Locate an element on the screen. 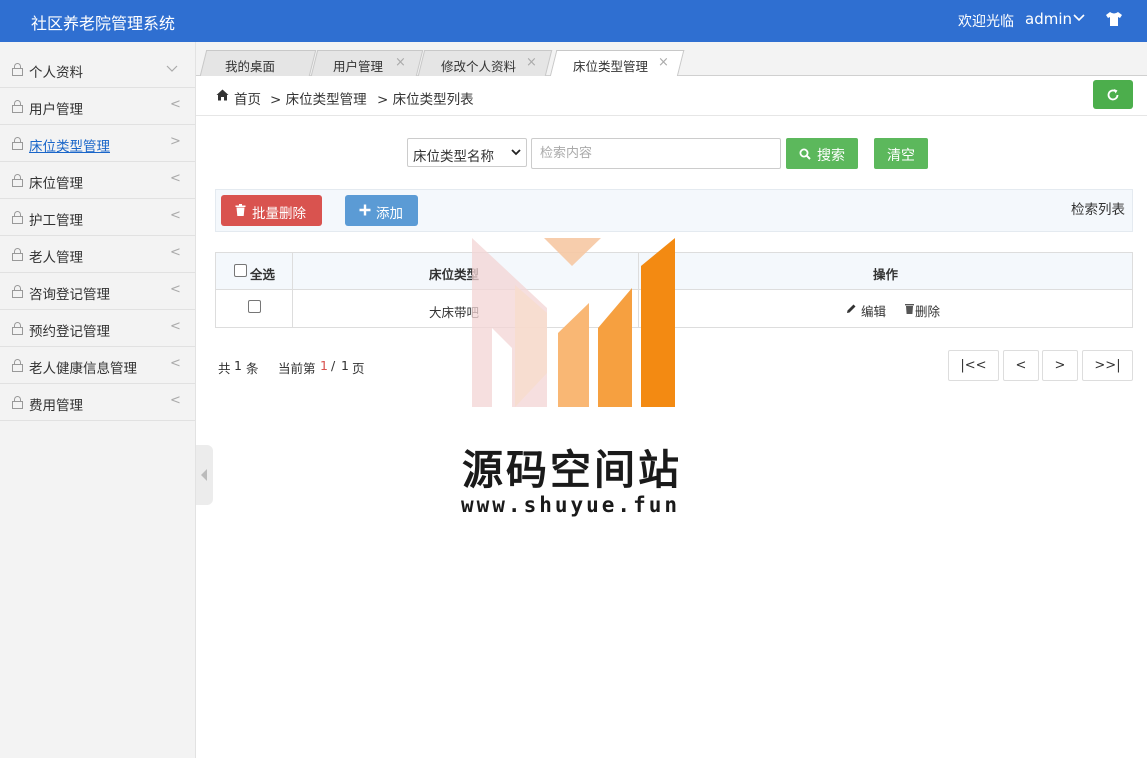  row-checkbox is located at coordinates (254, 306).